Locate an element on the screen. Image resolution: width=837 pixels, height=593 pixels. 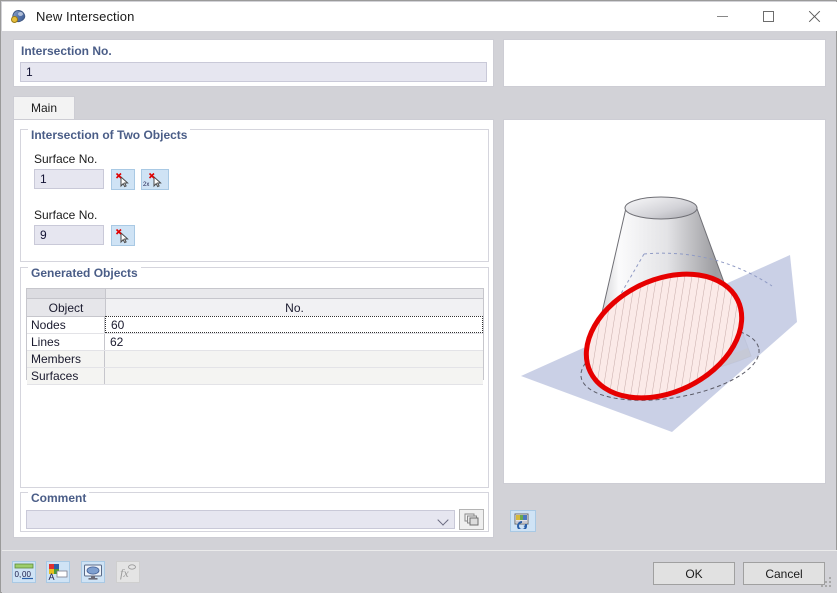
table-row: Nodes 60 is located at coordinates (255, 325).